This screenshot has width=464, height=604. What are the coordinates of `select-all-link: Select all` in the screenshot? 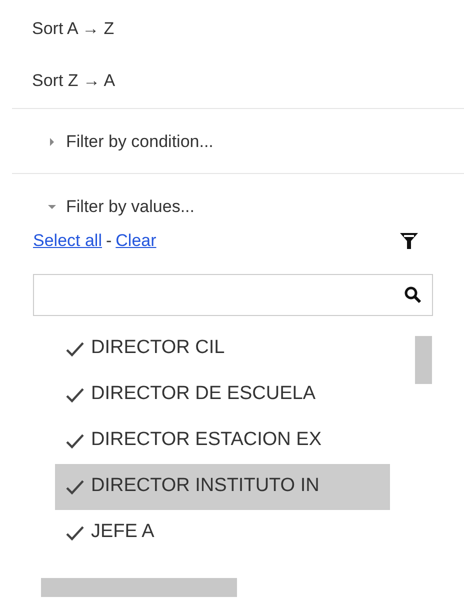 It's located at (67, 241).